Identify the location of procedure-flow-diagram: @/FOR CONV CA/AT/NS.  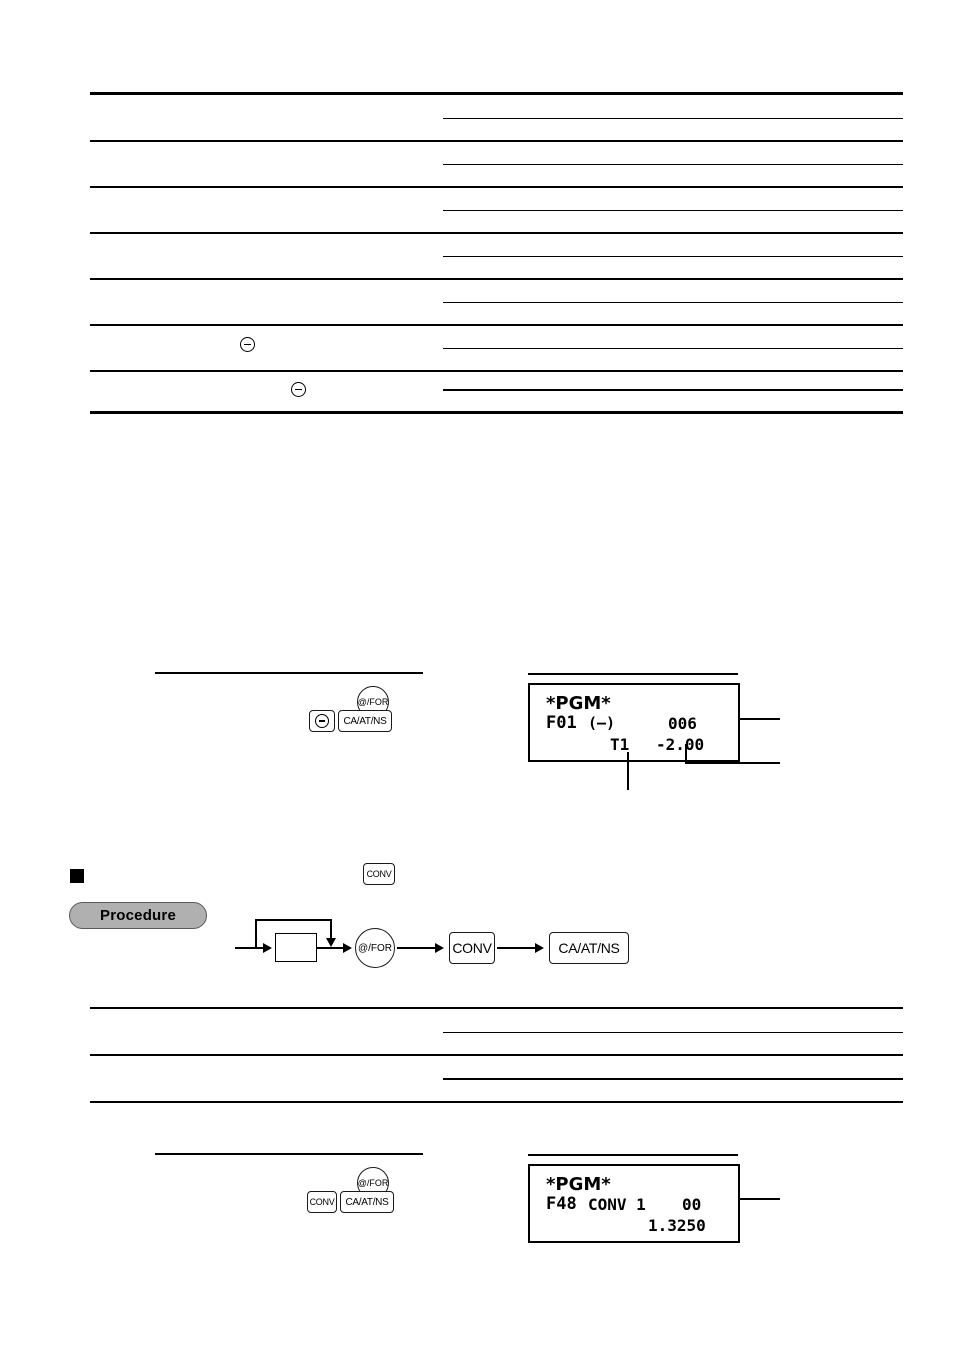
(432, 941).